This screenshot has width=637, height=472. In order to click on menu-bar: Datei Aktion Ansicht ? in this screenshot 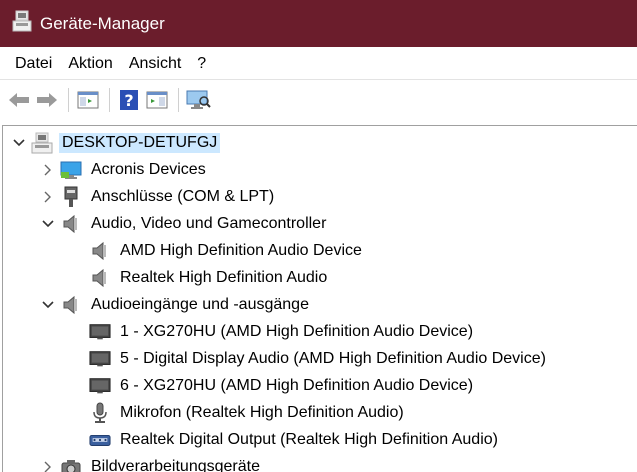, I will do `click(318, 63)`.